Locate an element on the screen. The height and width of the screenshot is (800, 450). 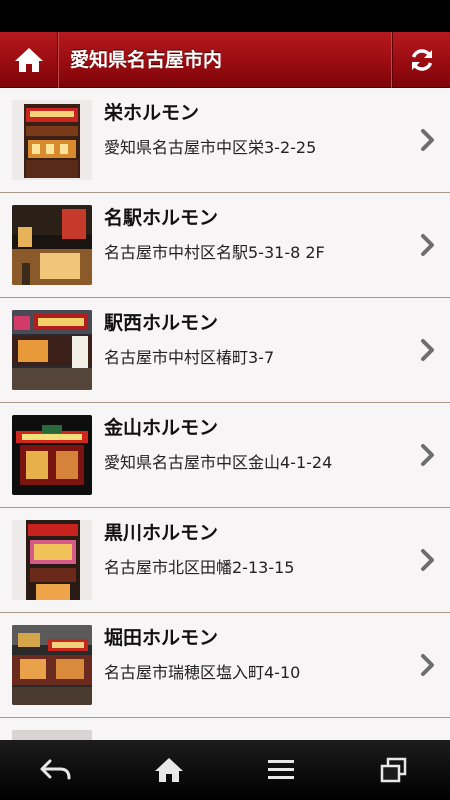
list-item: 黒川ホルモン 名古屋市北区田幡2-13-15 is located at coordinates (225, 560).